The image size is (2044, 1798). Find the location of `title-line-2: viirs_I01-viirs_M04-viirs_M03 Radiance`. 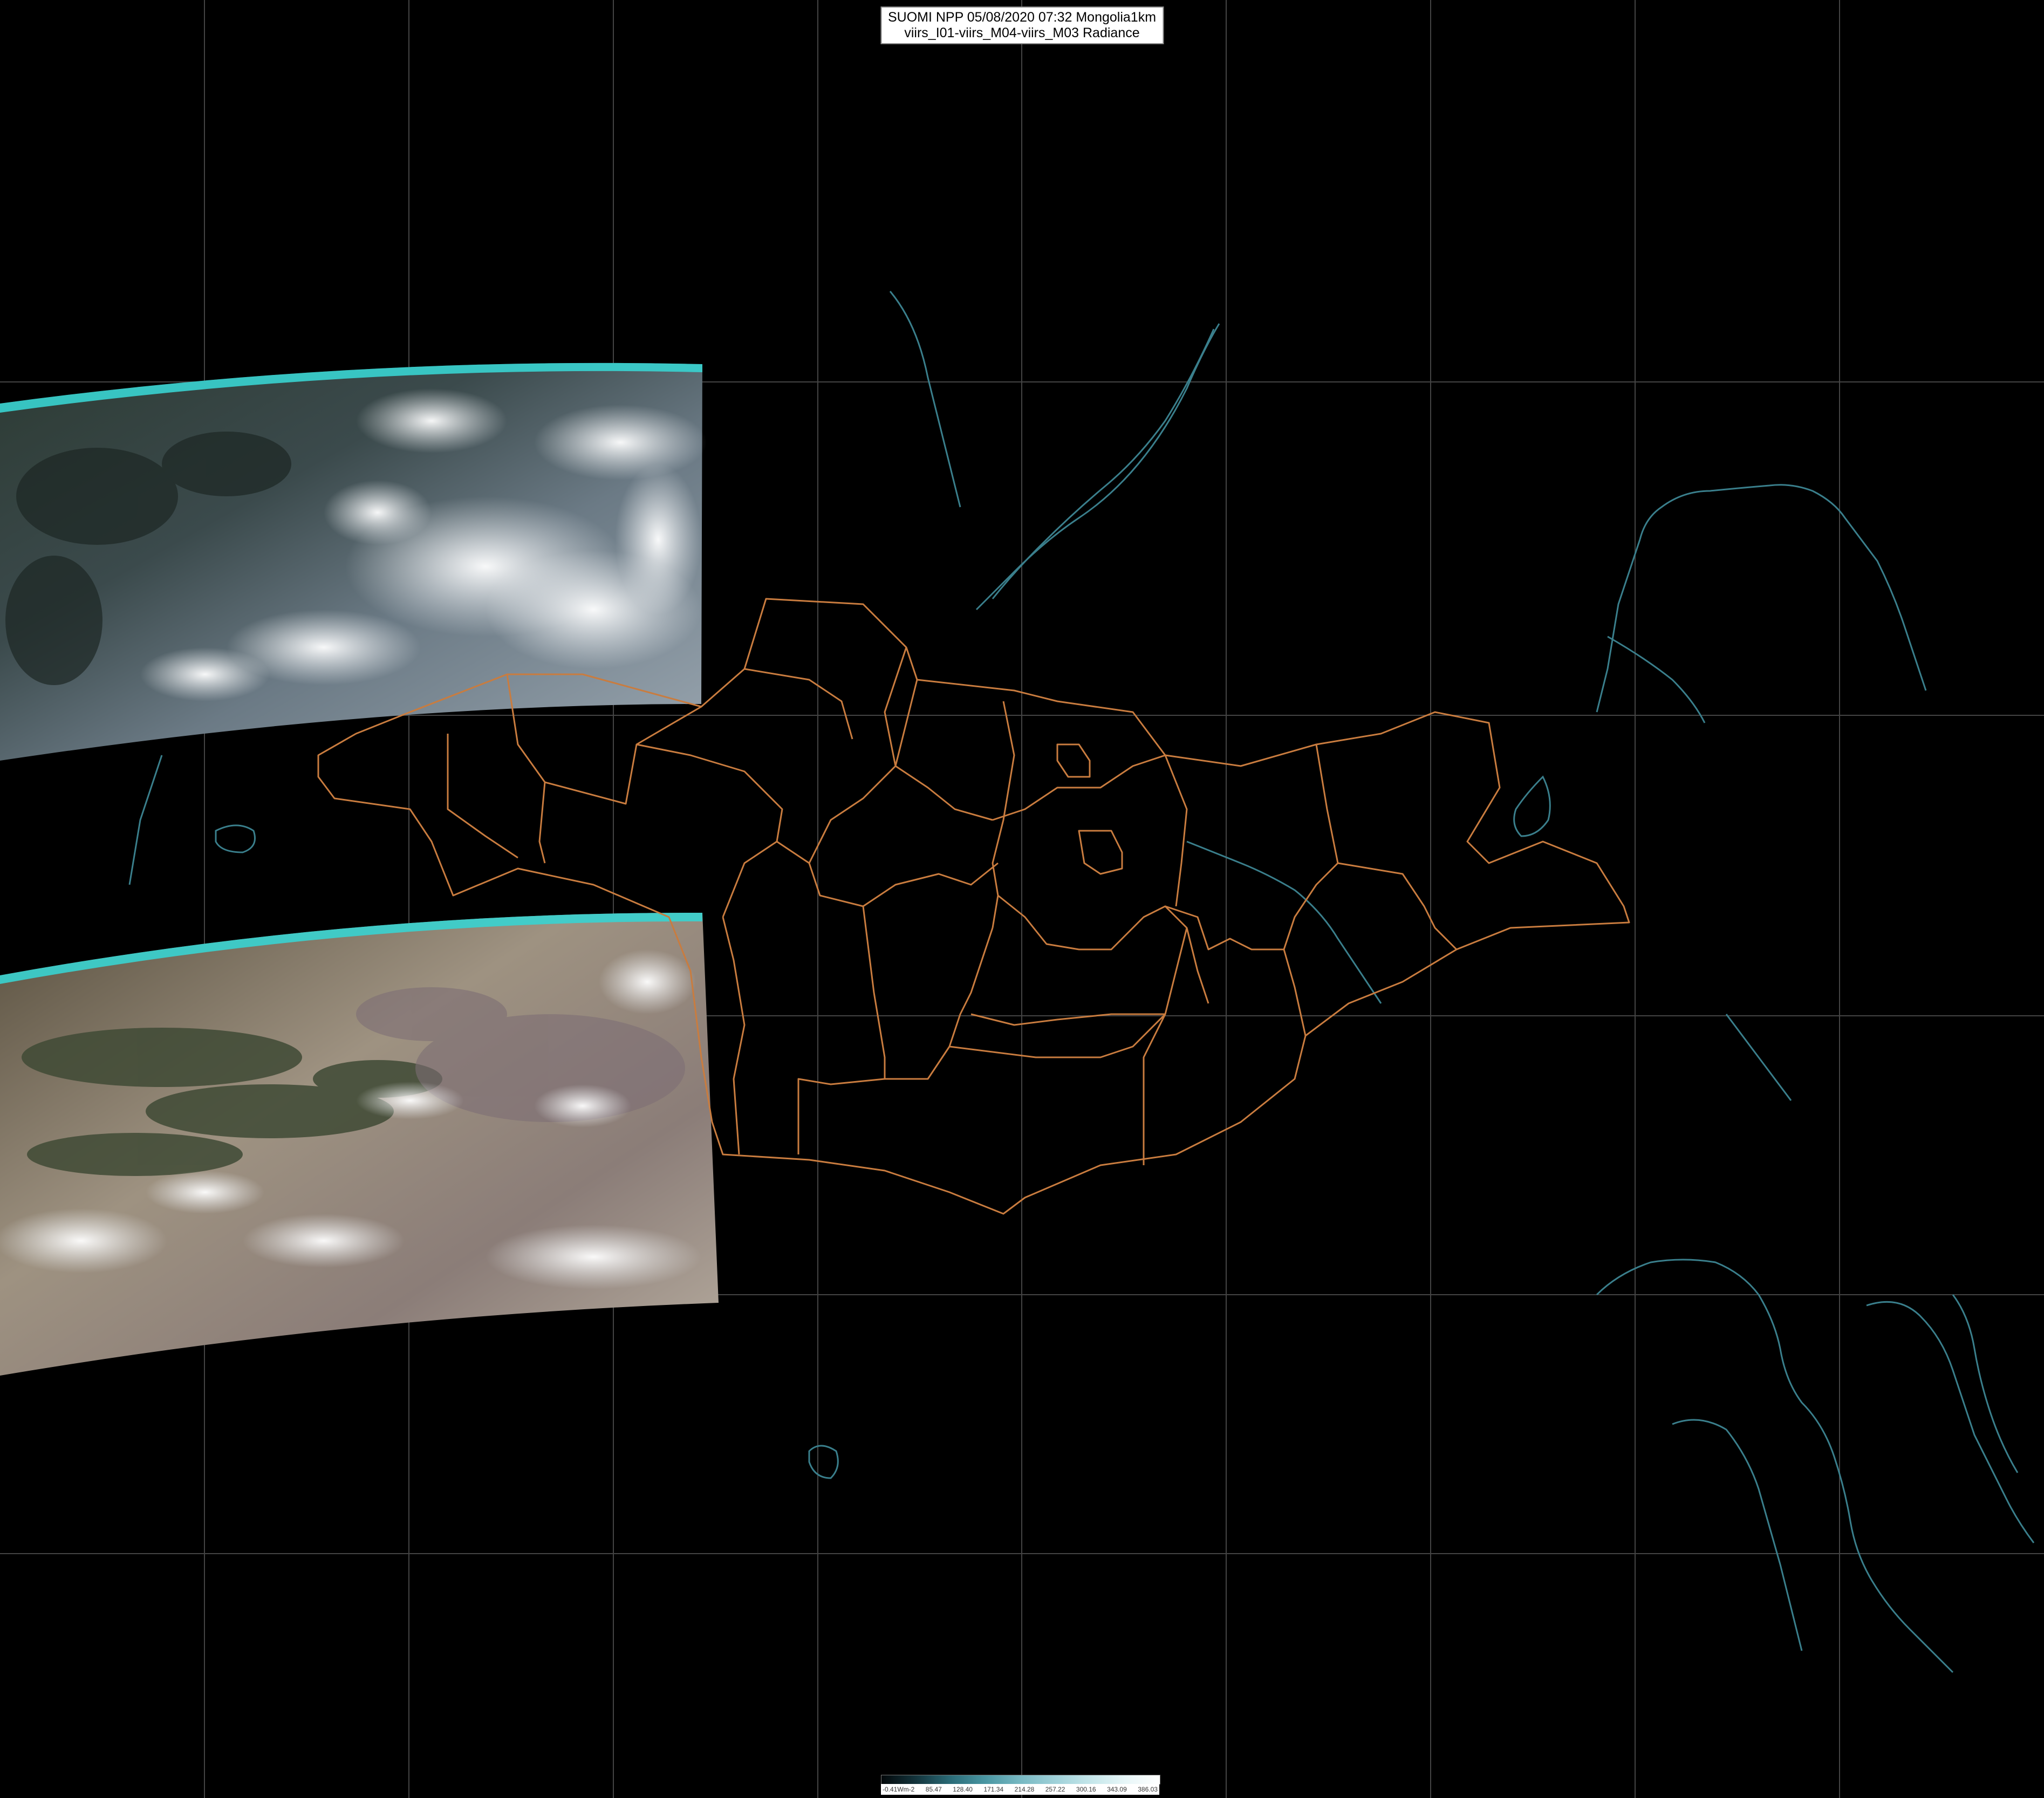

title-line-2: viirs_I01-viirs_M04-viirs_M03 Radiance is located at coordinates (1022, 32).